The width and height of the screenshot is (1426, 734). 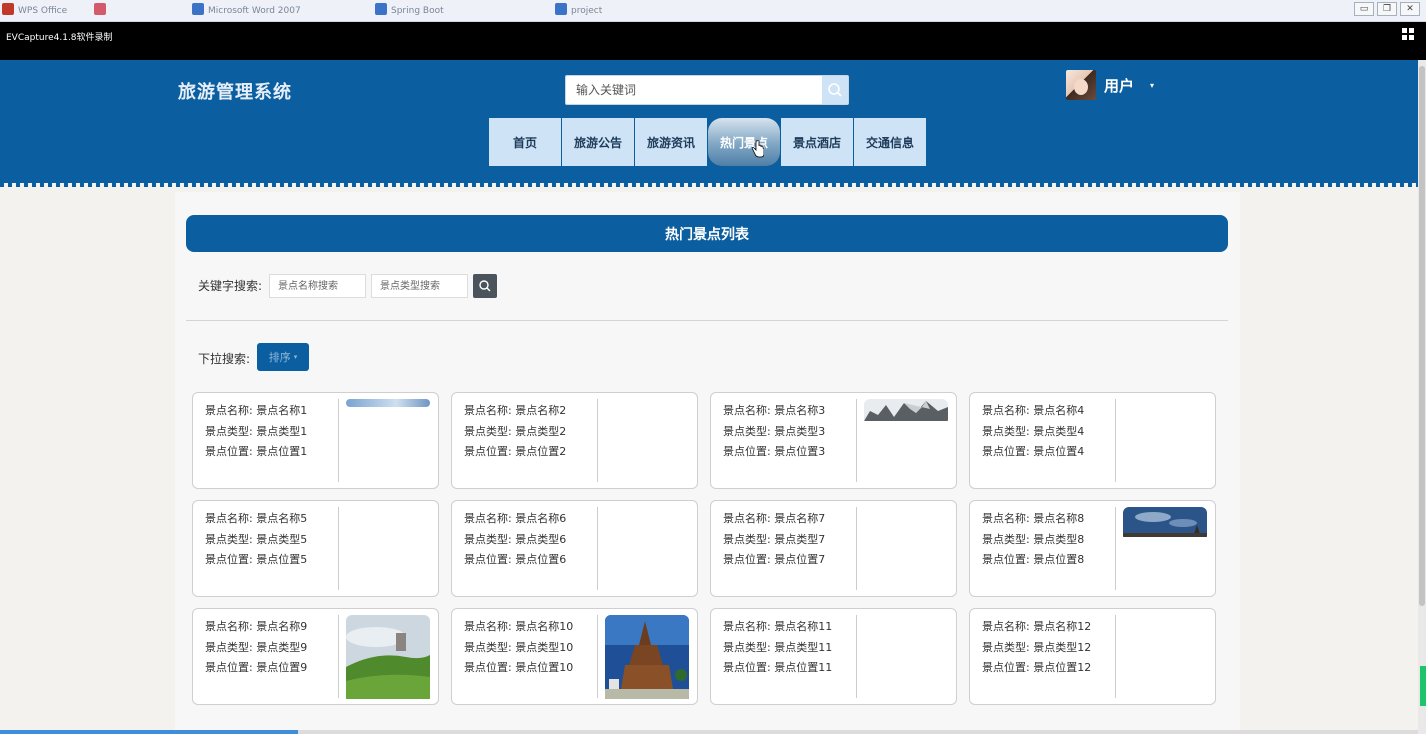 What do you see at coordinates (833, 548) in the screenshot?
I see `attraction-card: 景点名称: 景点名称7 景点类型: 景点类型7 景点位置: 景点位置7` at bounding box center [833, 548].